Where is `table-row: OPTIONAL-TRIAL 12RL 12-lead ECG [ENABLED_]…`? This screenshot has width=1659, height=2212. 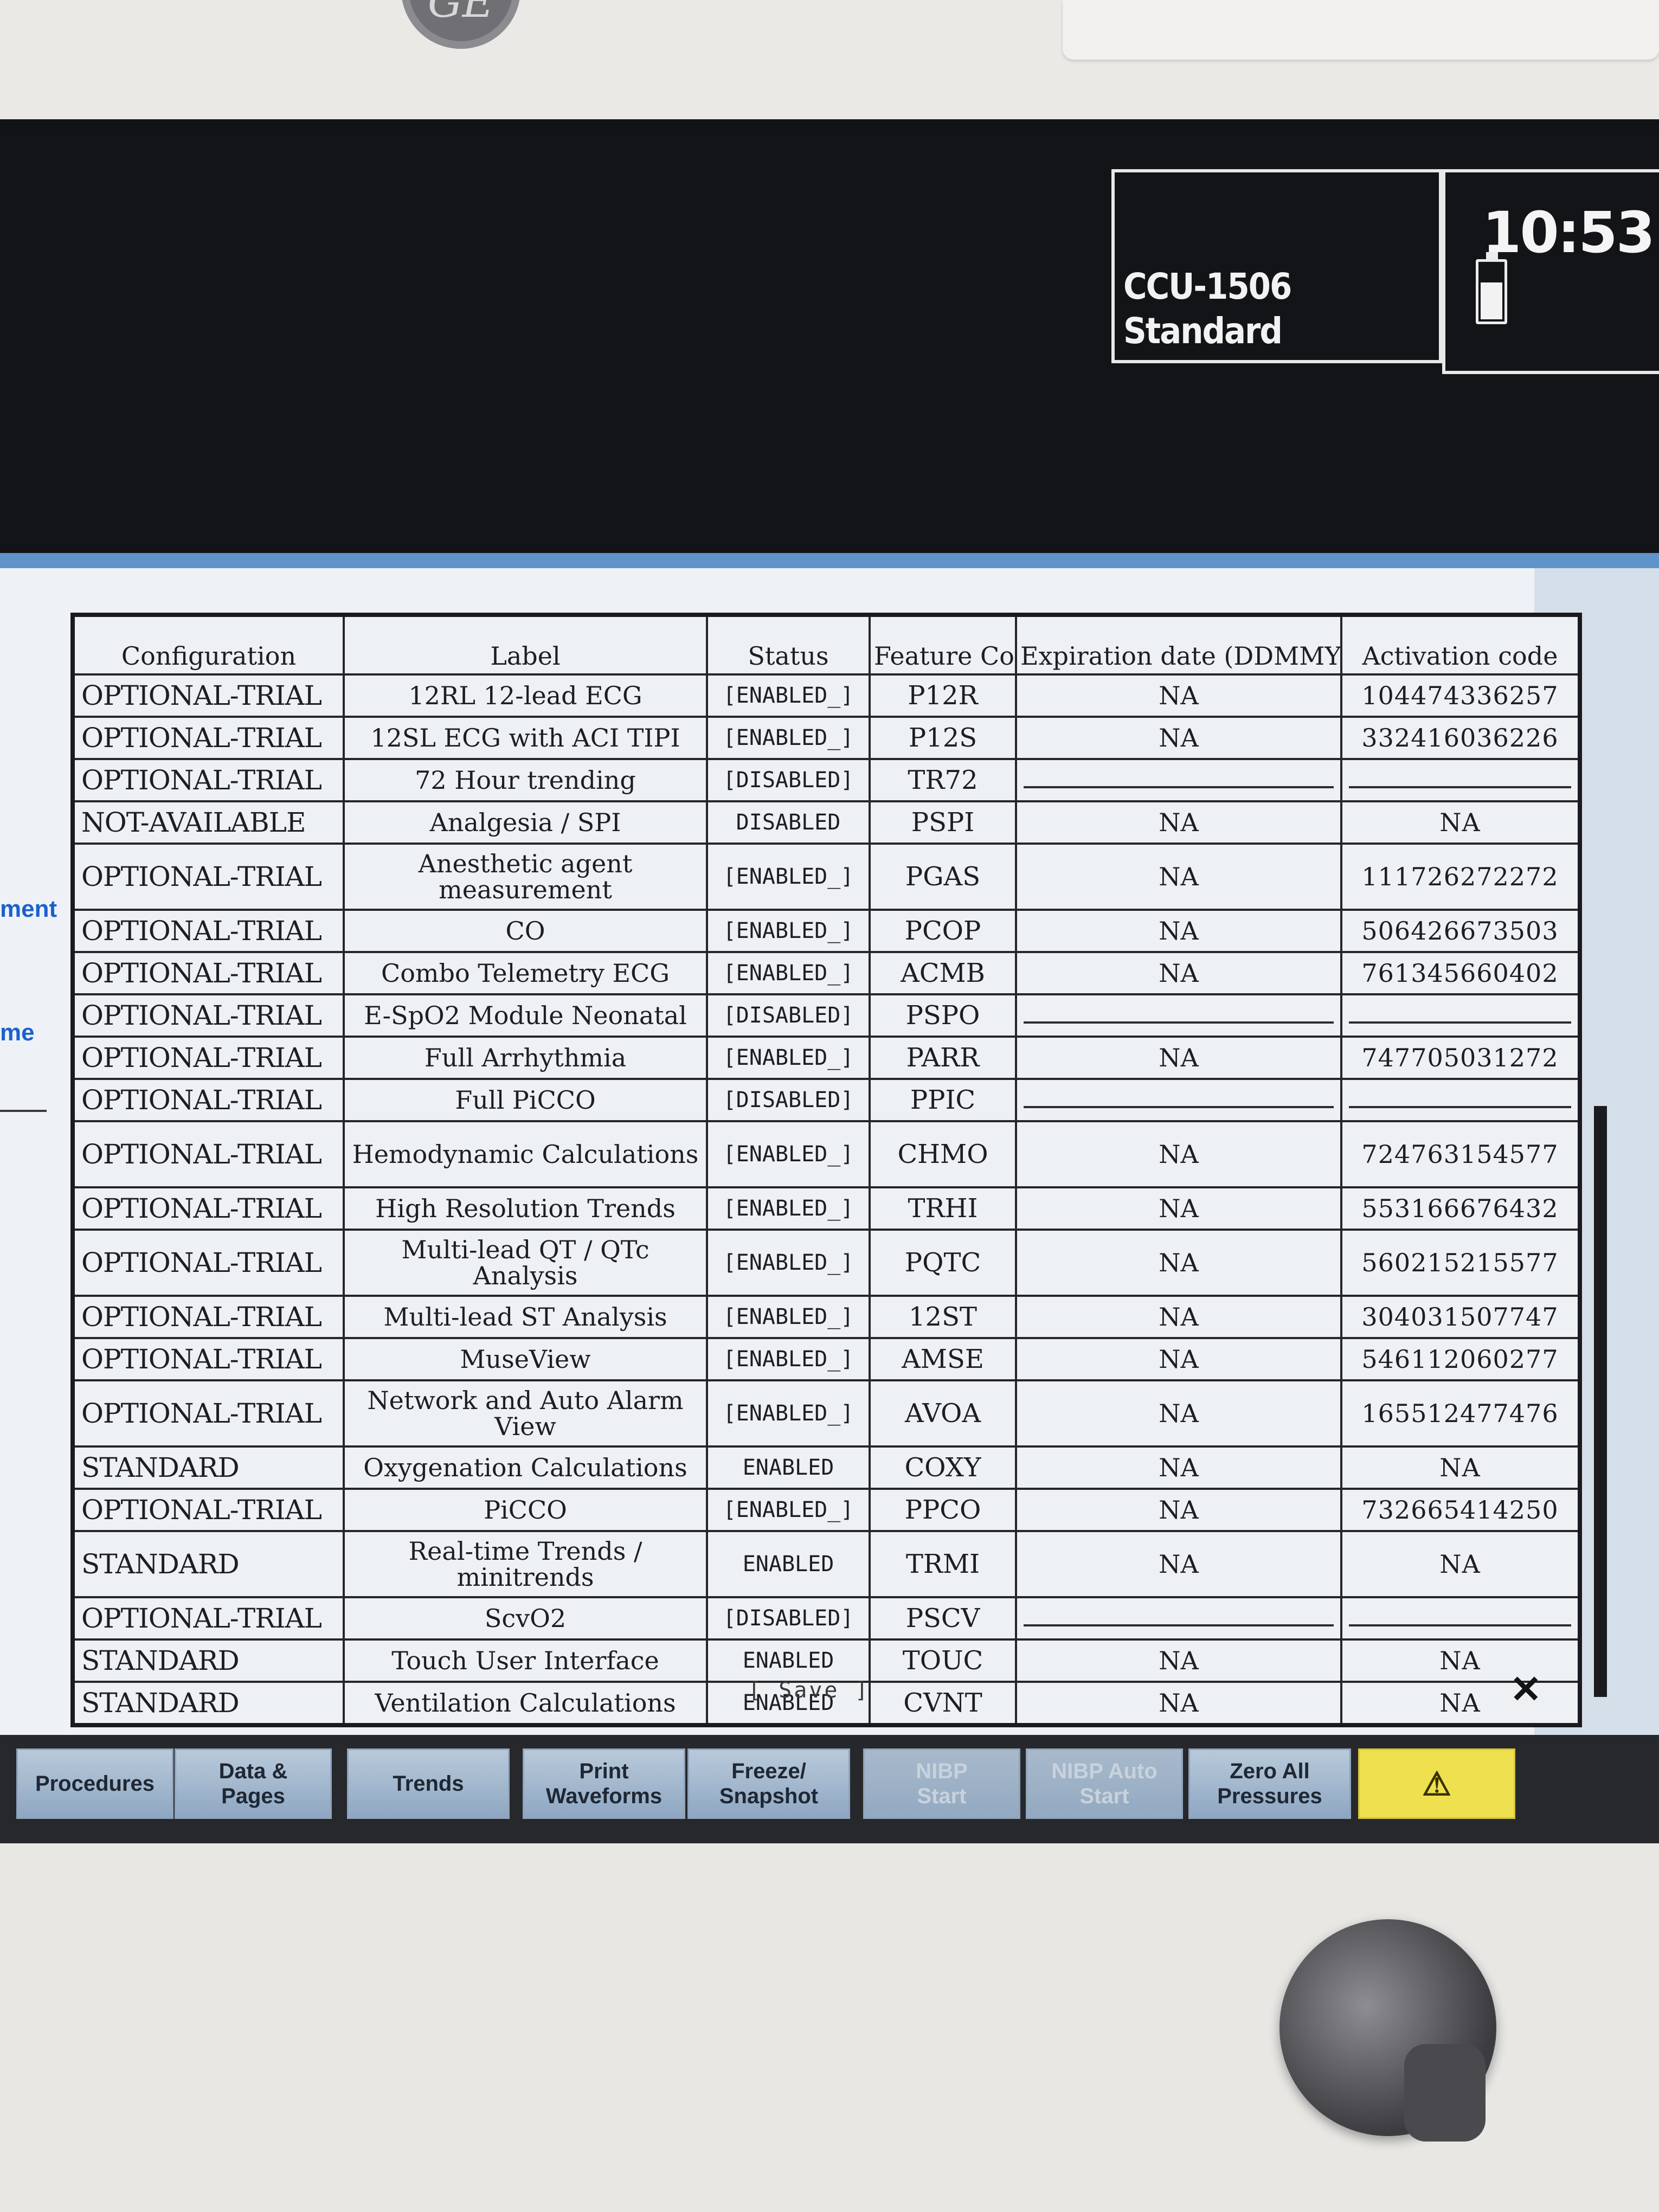
table-row: OPTIONAL-TRIAL 12RL 12-lead ECG [ENABLED_]… is located at coordinates (826, 695).